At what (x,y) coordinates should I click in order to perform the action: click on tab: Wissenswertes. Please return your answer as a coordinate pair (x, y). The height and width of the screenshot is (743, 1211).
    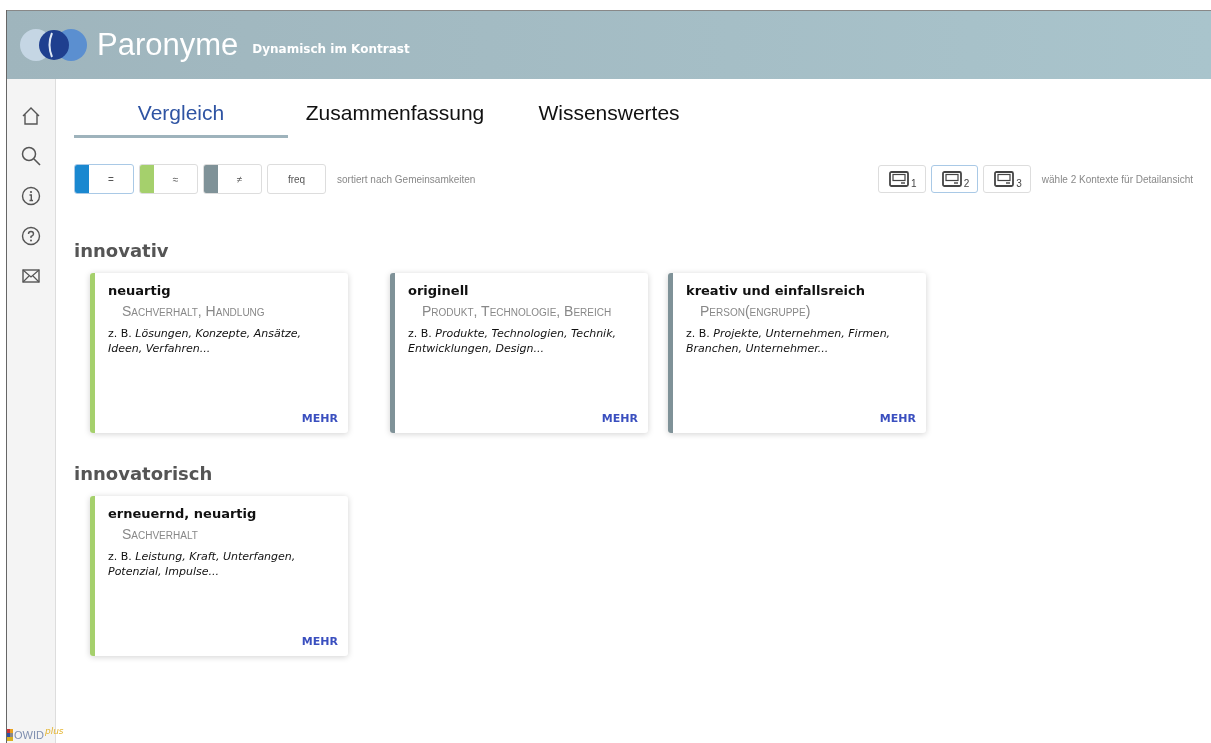
    Looking at the image, I should click on (609, 116).